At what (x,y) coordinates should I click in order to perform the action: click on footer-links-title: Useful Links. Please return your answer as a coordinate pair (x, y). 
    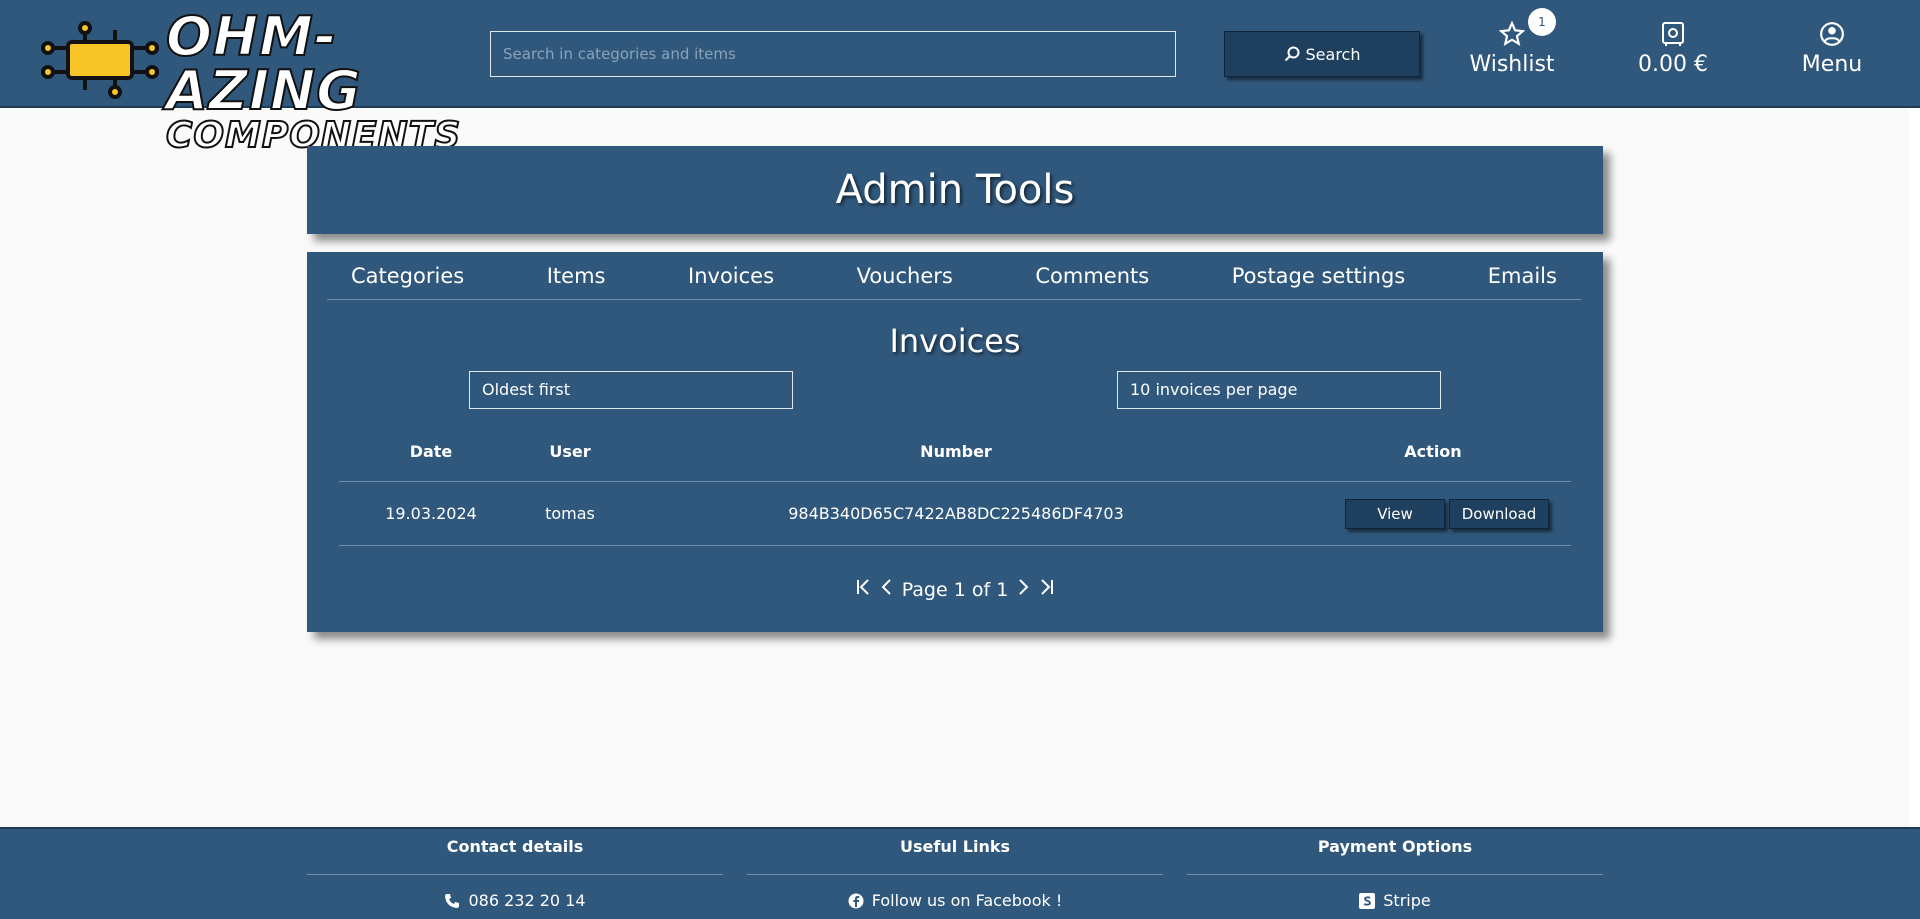
    Looking at the image, I should click on (955, 856).